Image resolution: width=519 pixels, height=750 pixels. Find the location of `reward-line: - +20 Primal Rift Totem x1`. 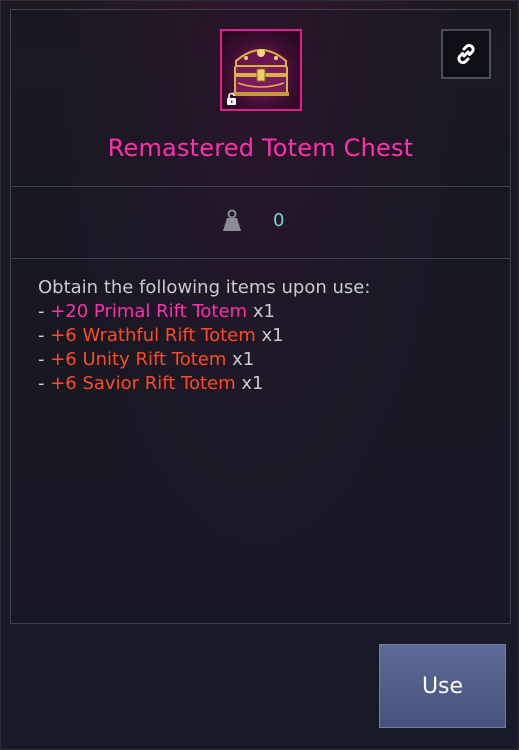

reward-line: - +20 Primal Rift Totem x1 is located at coordinates (258, 312).